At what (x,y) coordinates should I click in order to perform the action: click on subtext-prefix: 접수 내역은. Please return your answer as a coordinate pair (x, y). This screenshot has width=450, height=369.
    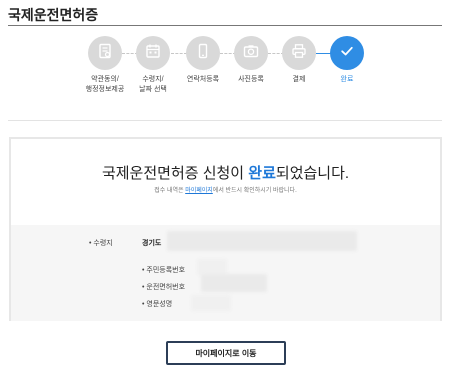
    Looking at the image, I should click on (170, 191).